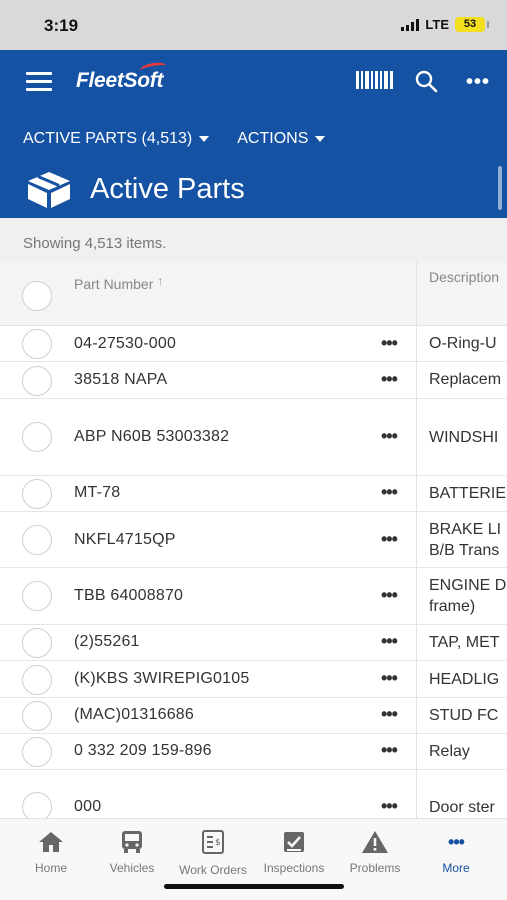  What do you see at coordinates (152, 436) in the screenshot?
I see `part-number: ABP N60B 53003382` at bounding box center [152, 436].